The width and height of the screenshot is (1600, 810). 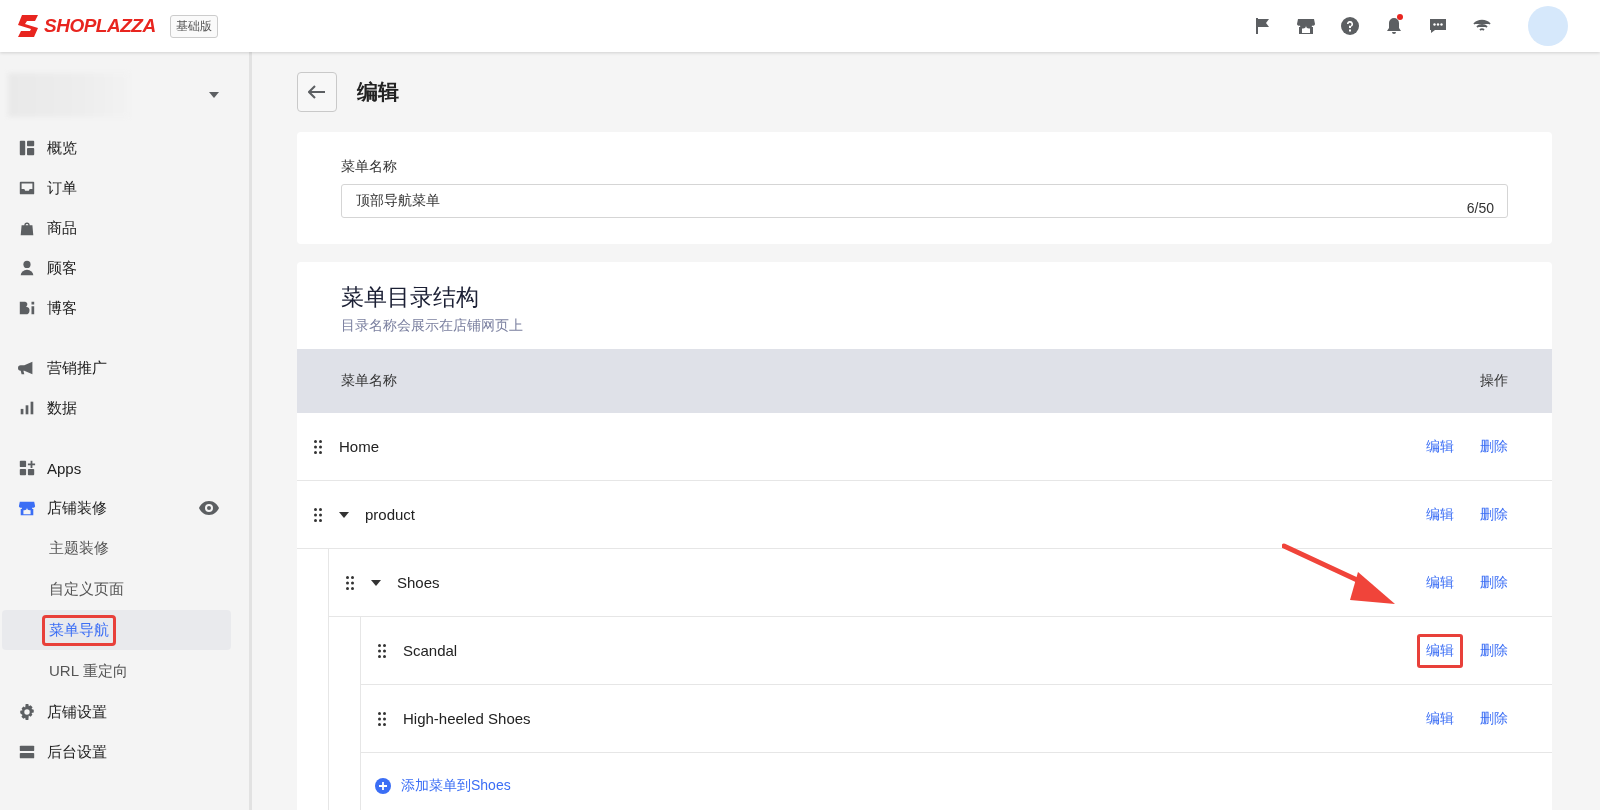 I want to click on back-button, so click(x=317, y=92).